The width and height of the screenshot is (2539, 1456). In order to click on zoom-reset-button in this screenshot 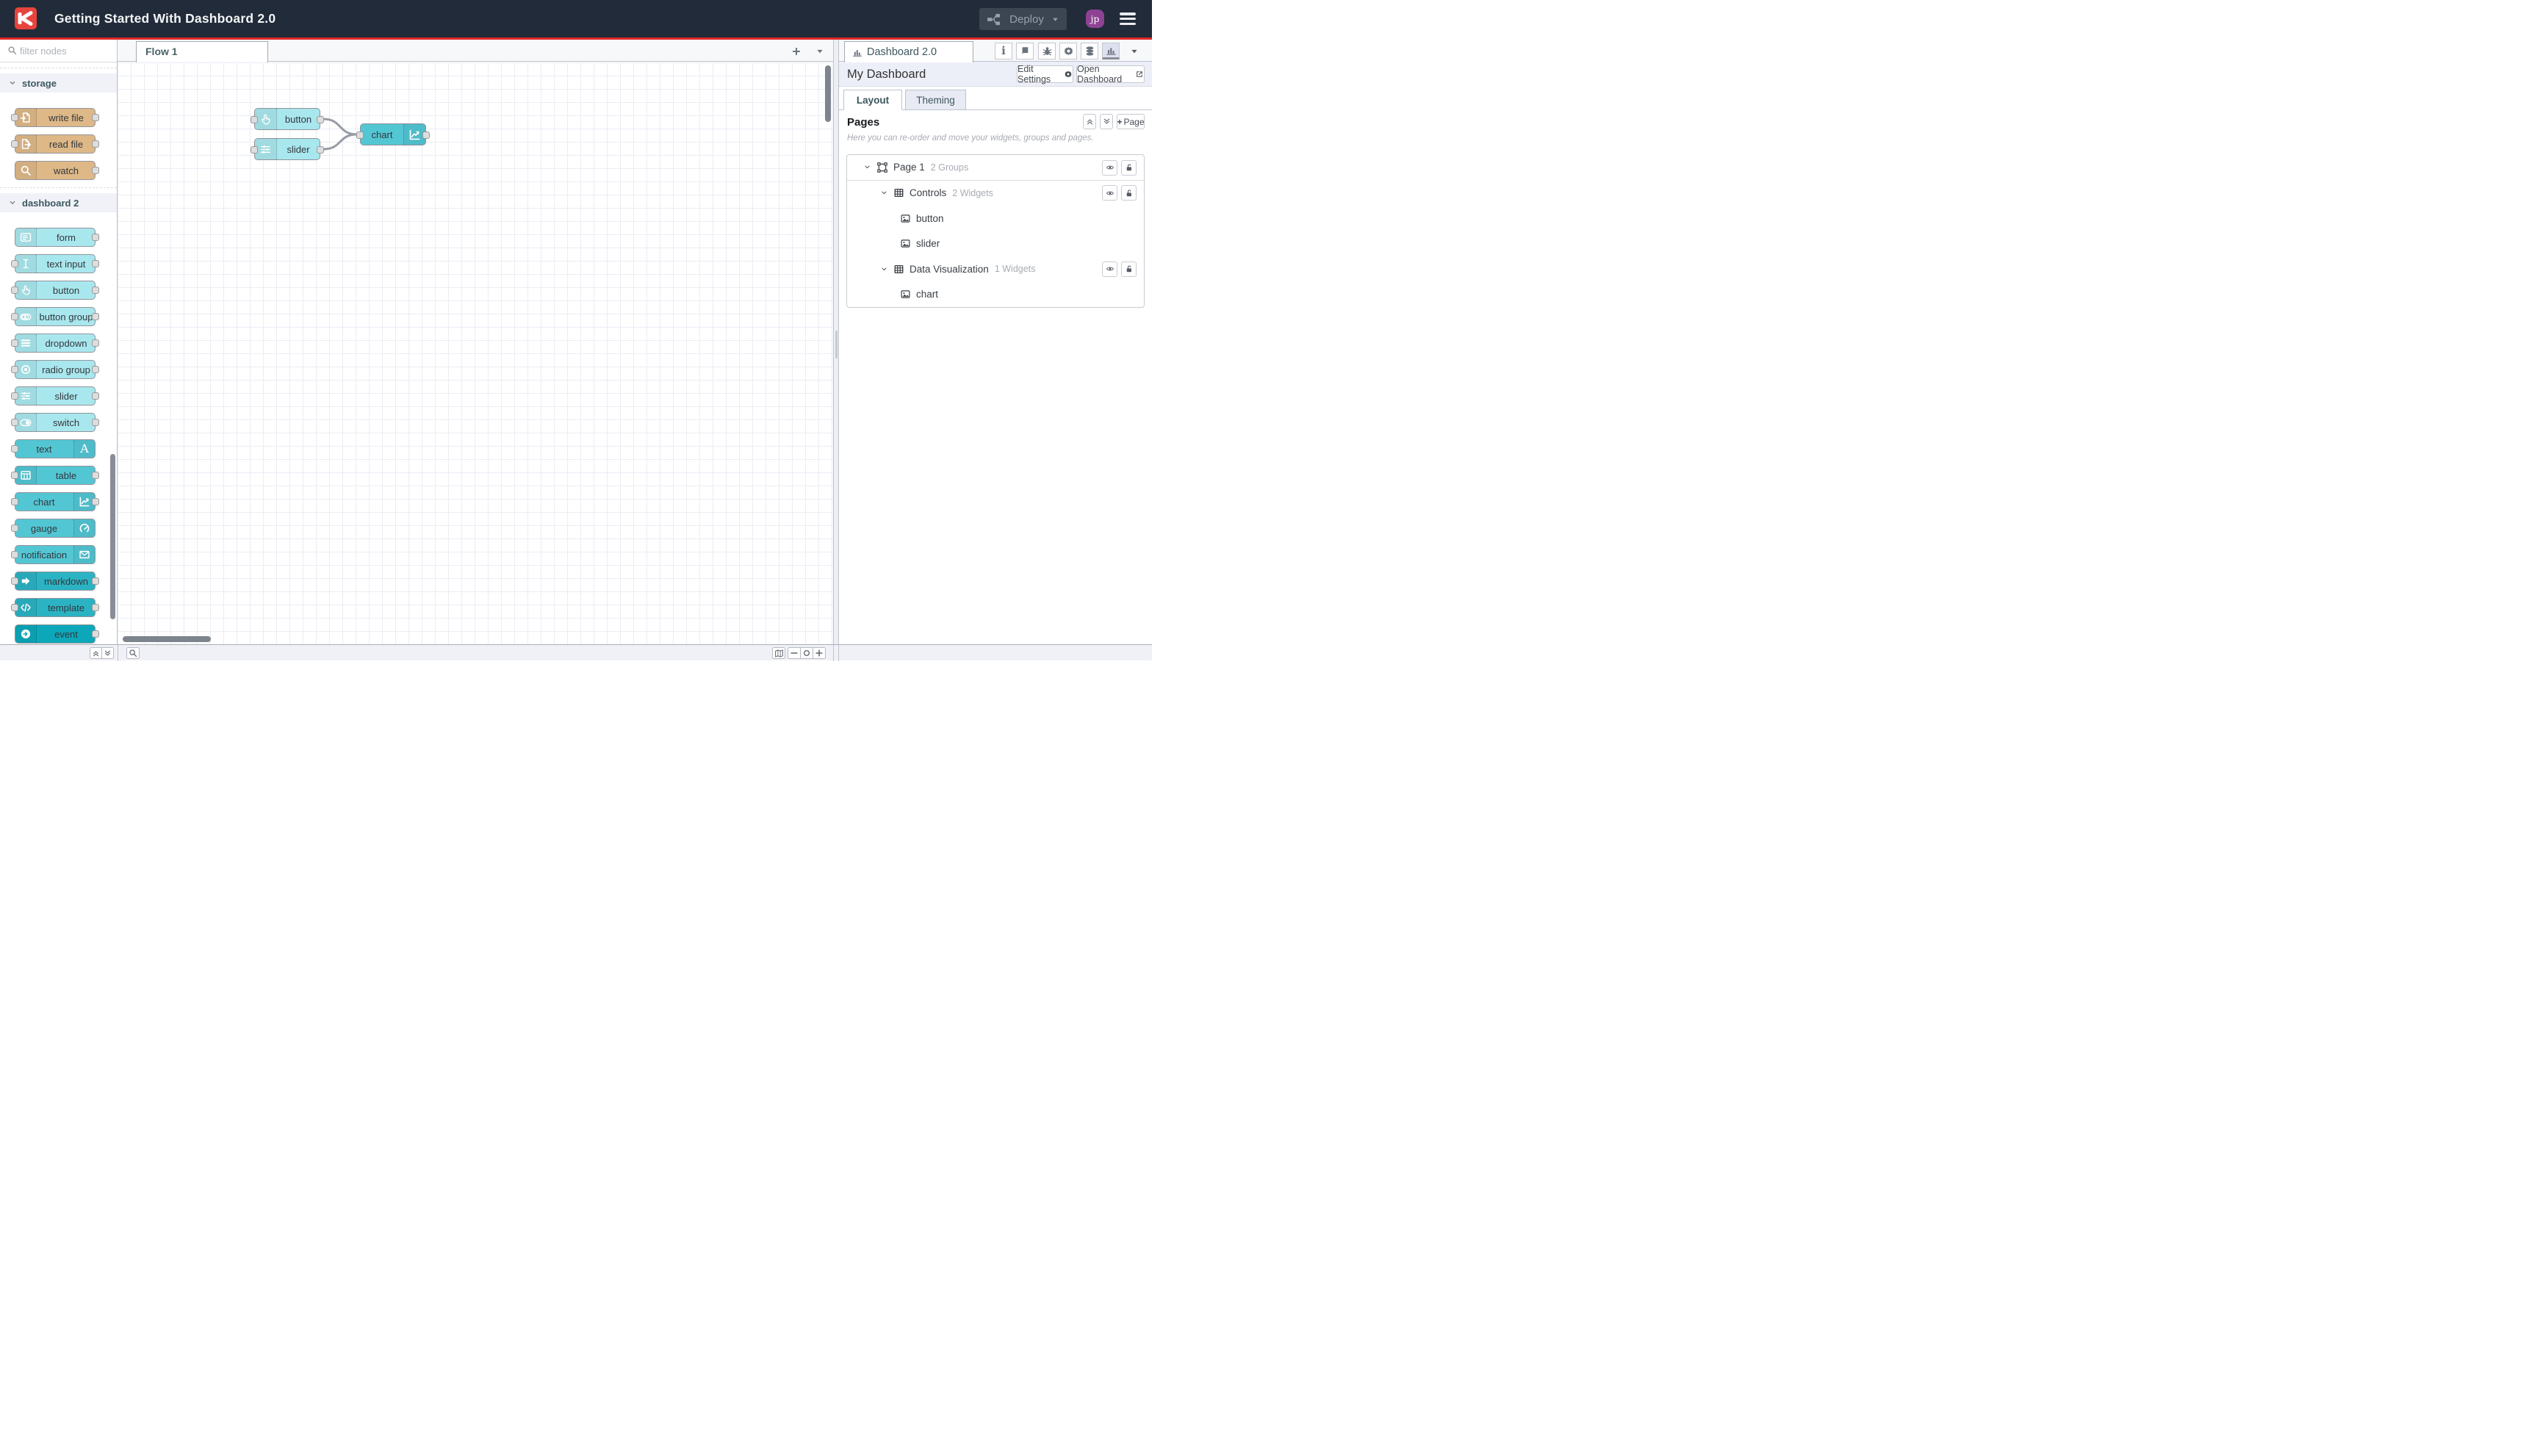, I will do `click(806, 653)`.